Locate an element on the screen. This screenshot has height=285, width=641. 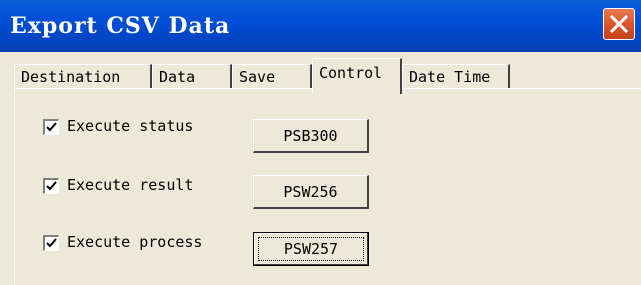
tab-label: Data is located at coordinates (177, 77).